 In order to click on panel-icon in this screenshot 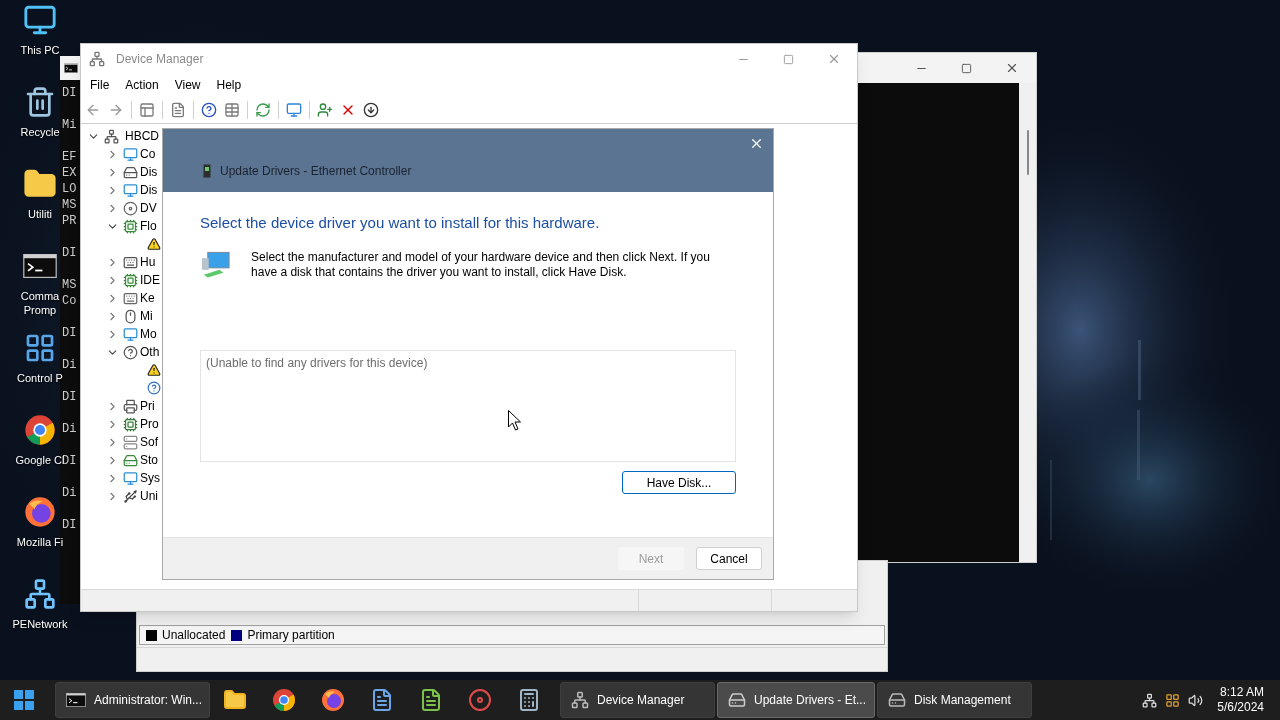, I will do `click(147, 109)`.